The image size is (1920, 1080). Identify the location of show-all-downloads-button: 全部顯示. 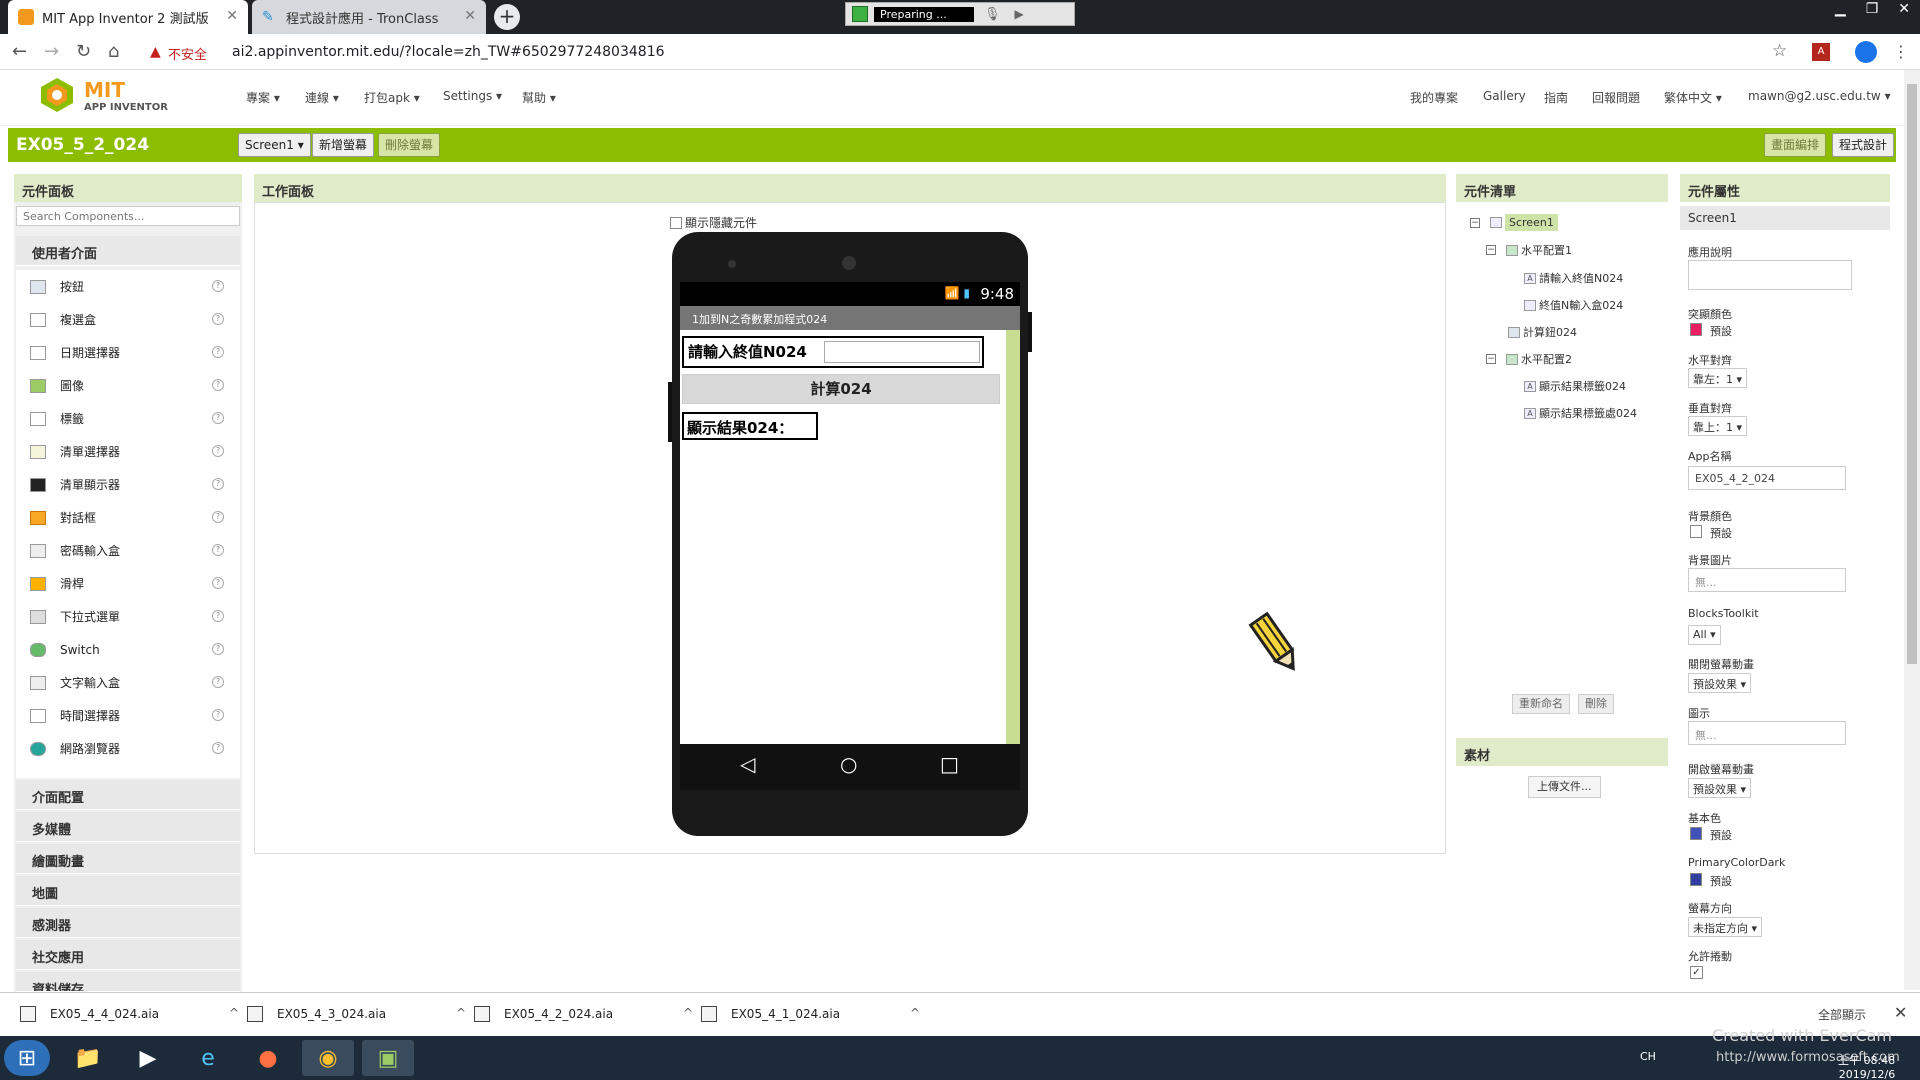
(1842, 1014).